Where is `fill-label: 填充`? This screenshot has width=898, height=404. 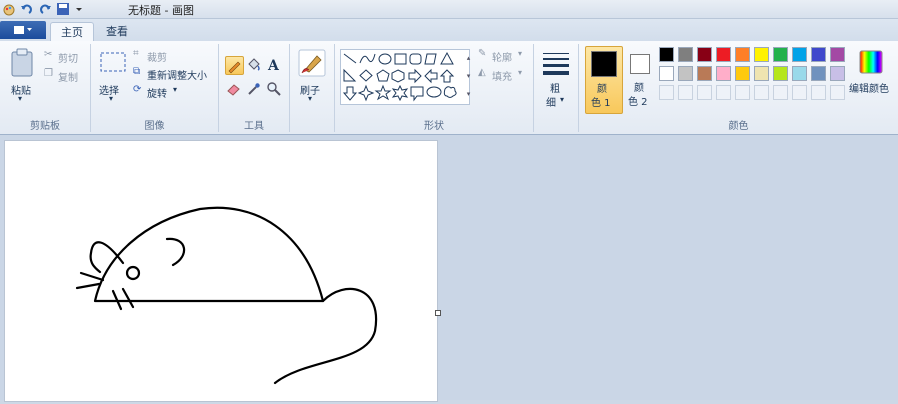
fill-label: 填充 is located at coordinates (502, 77).